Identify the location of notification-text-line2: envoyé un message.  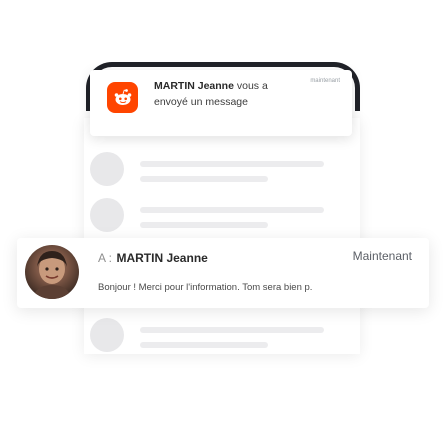
(201, 102).